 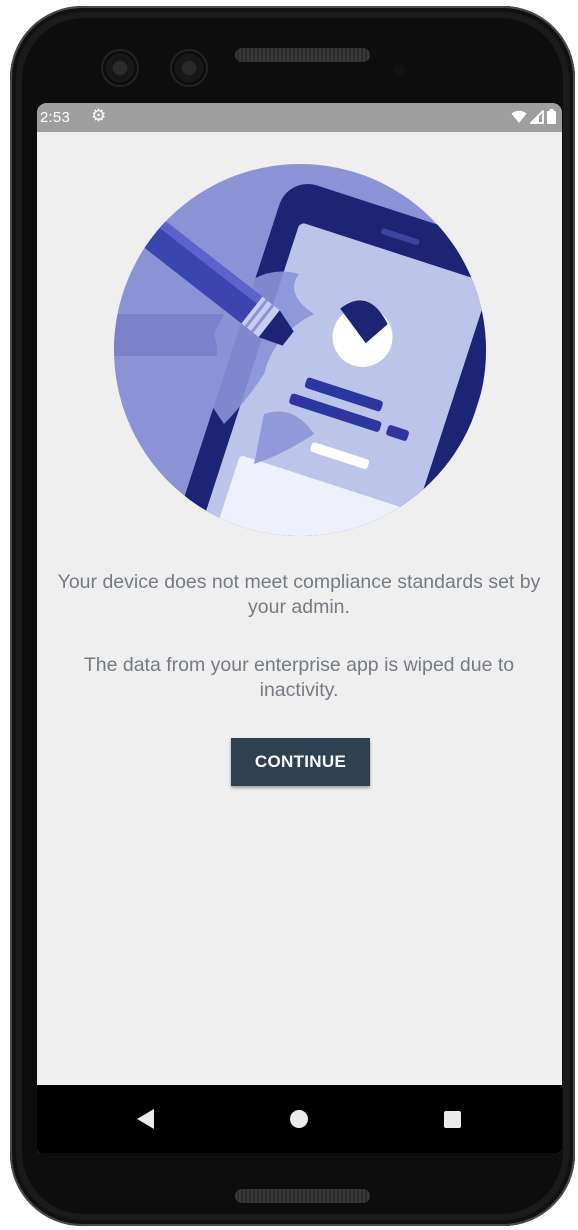 What do you see at coordinates (551, 116) in the screenshot?
I see `battery-icon` at bounding box center [551, 116].